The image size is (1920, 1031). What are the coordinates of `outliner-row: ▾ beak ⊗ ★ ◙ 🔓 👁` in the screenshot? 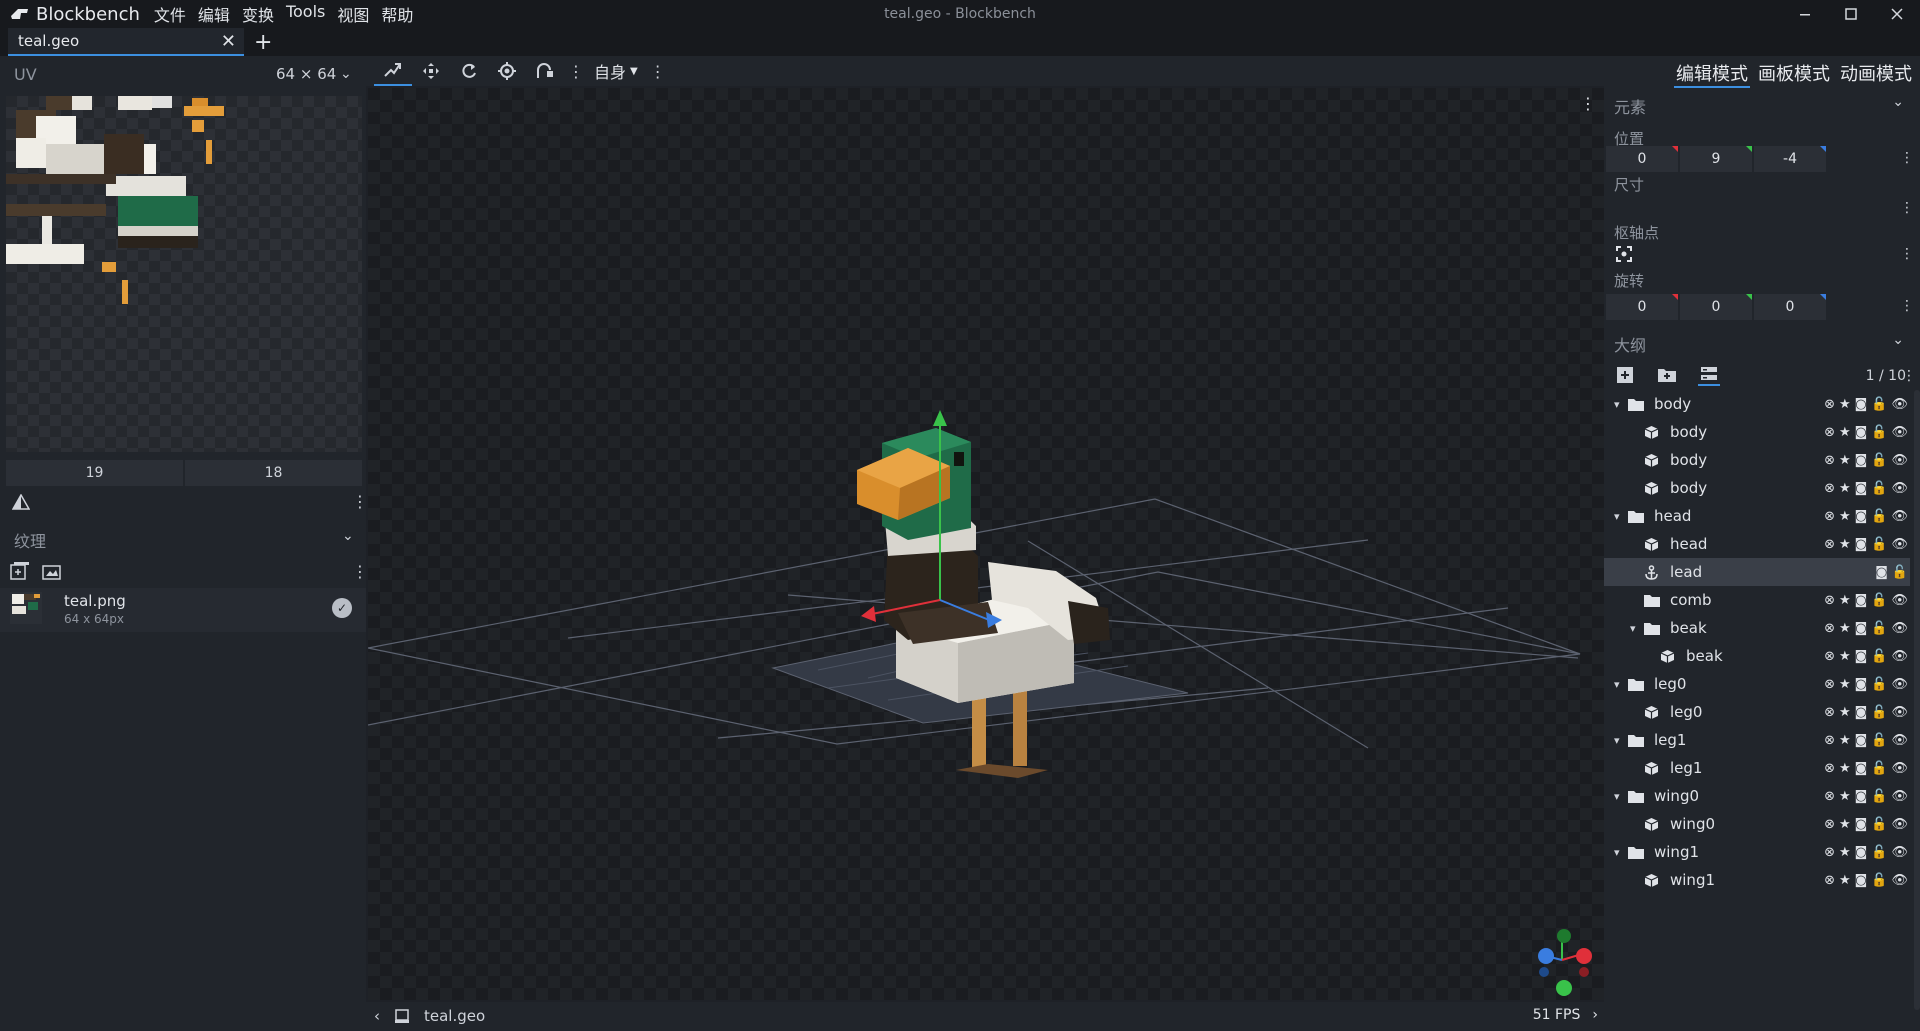 It's located at (1757, 628).